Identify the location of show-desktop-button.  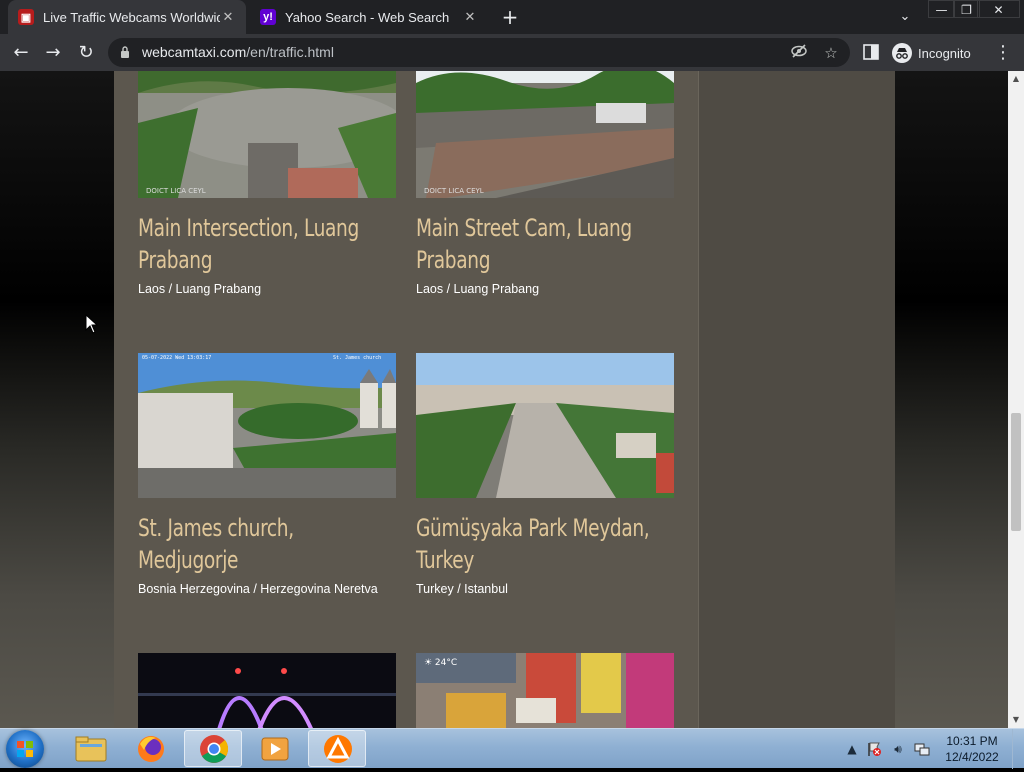
(1018, 749).